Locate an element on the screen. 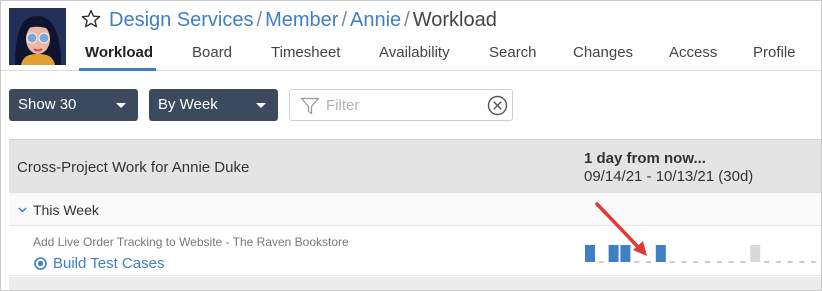 The height and width of the screenshot is (291, 822). day-off-bar is located at coordinates (755, 253).